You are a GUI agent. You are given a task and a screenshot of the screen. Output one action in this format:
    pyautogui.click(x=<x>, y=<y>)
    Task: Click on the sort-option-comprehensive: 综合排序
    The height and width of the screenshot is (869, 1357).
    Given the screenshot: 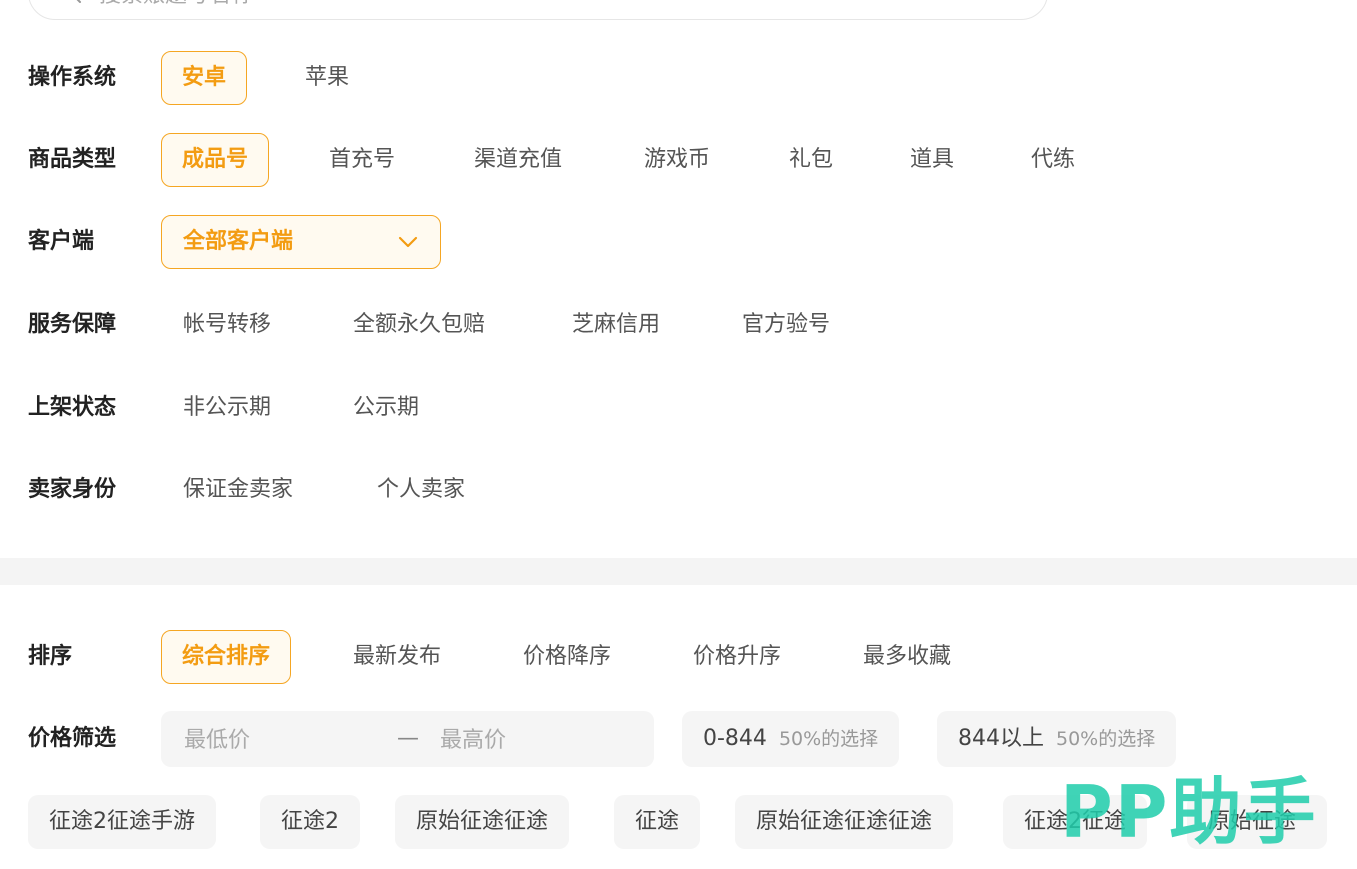 What is the action you would take?
    pyautogui.click(x=226, y=657)
    